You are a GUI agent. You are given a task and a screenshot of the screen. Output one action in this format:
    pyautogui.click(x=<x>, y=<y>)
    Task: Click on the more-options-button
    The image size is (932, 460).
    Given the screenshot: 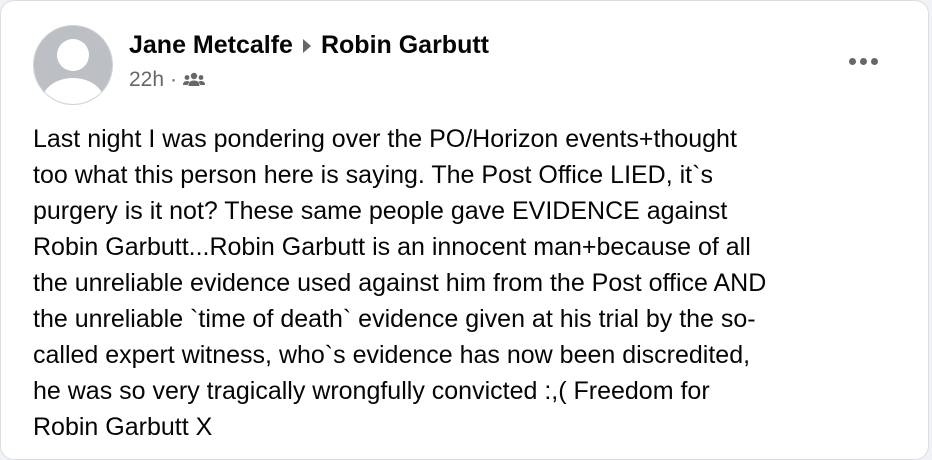 What is the action you would take?
    pyautogui.click(x=863, y=61)
    